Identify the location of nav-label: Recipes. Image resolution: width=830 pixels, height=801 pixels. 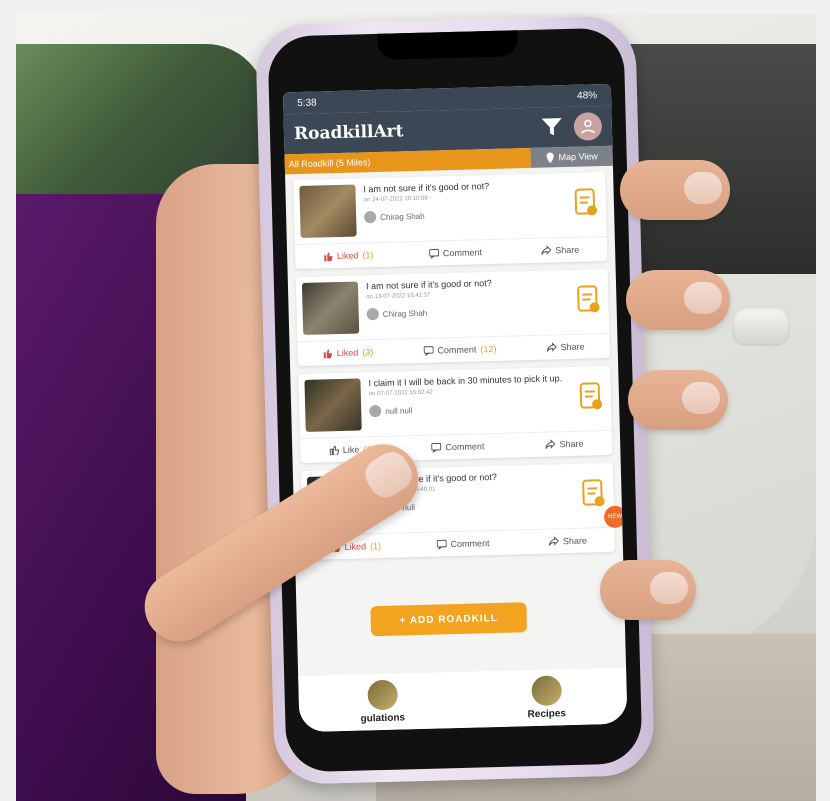
(547, 714).